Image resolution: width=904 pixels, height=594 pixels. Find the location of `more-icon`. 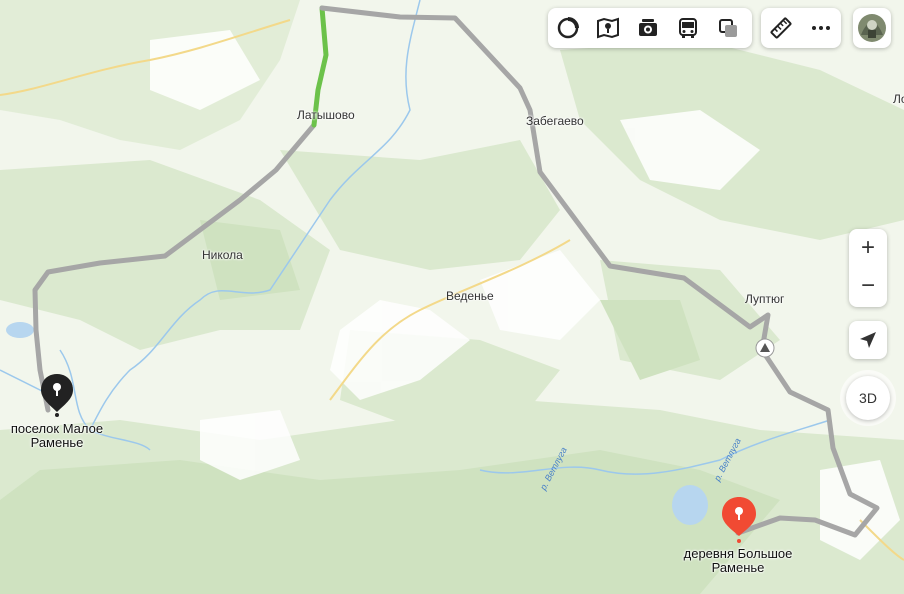

more-icon is located at coordinates (821, 28).